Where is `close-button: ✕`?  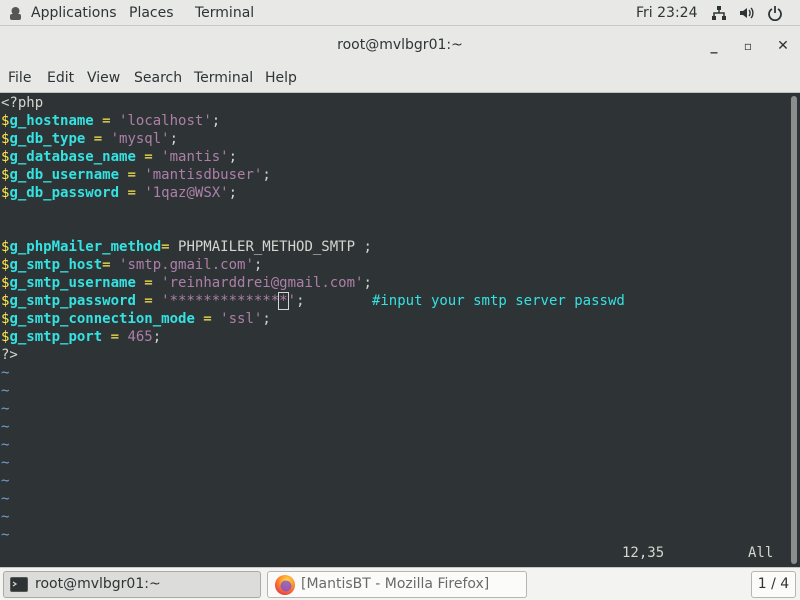 close-button: ✕ is located at coordinates (783, 46).